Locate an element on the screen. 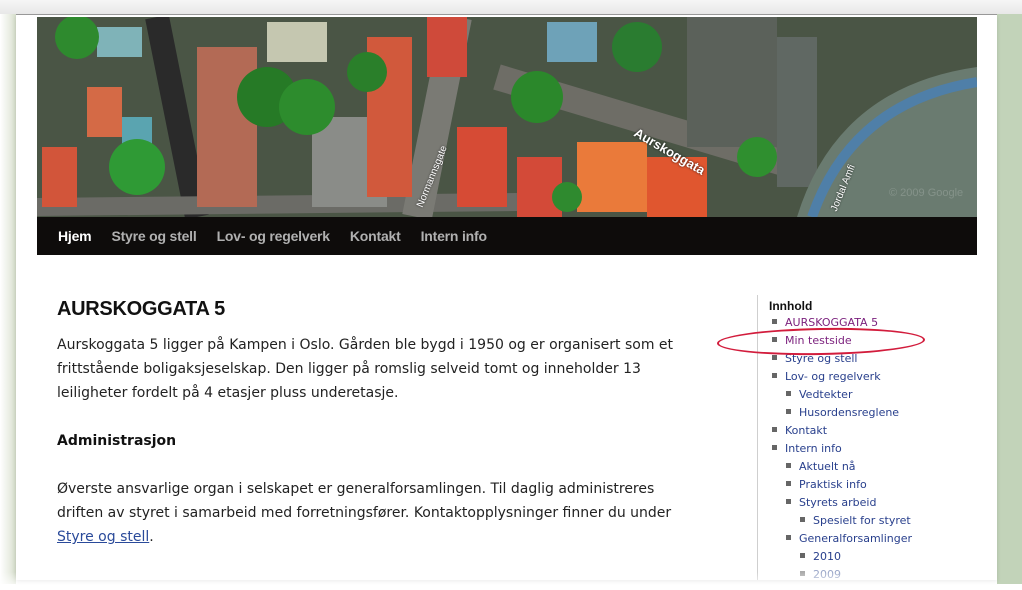 The image size is (1022, 590). toc-title: Innhold is located at coordinates (791, 306).